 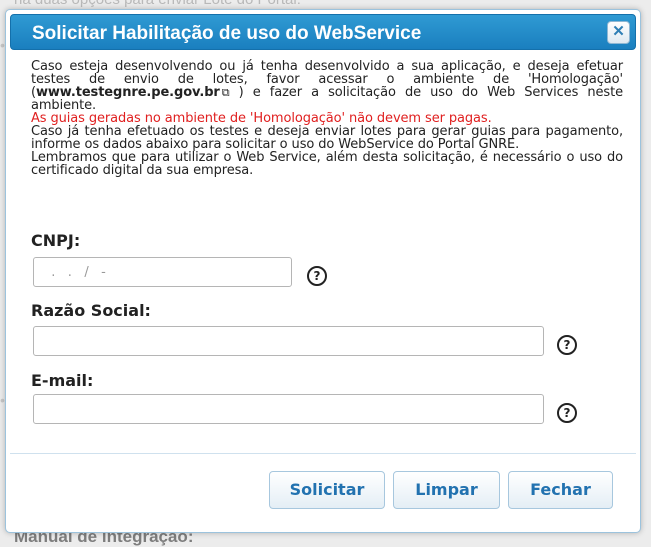 What do you see at coordinates (317, 276) in the screenshot?
I see `cnpj-help-icon: ?` at bounding box center [317, 276].